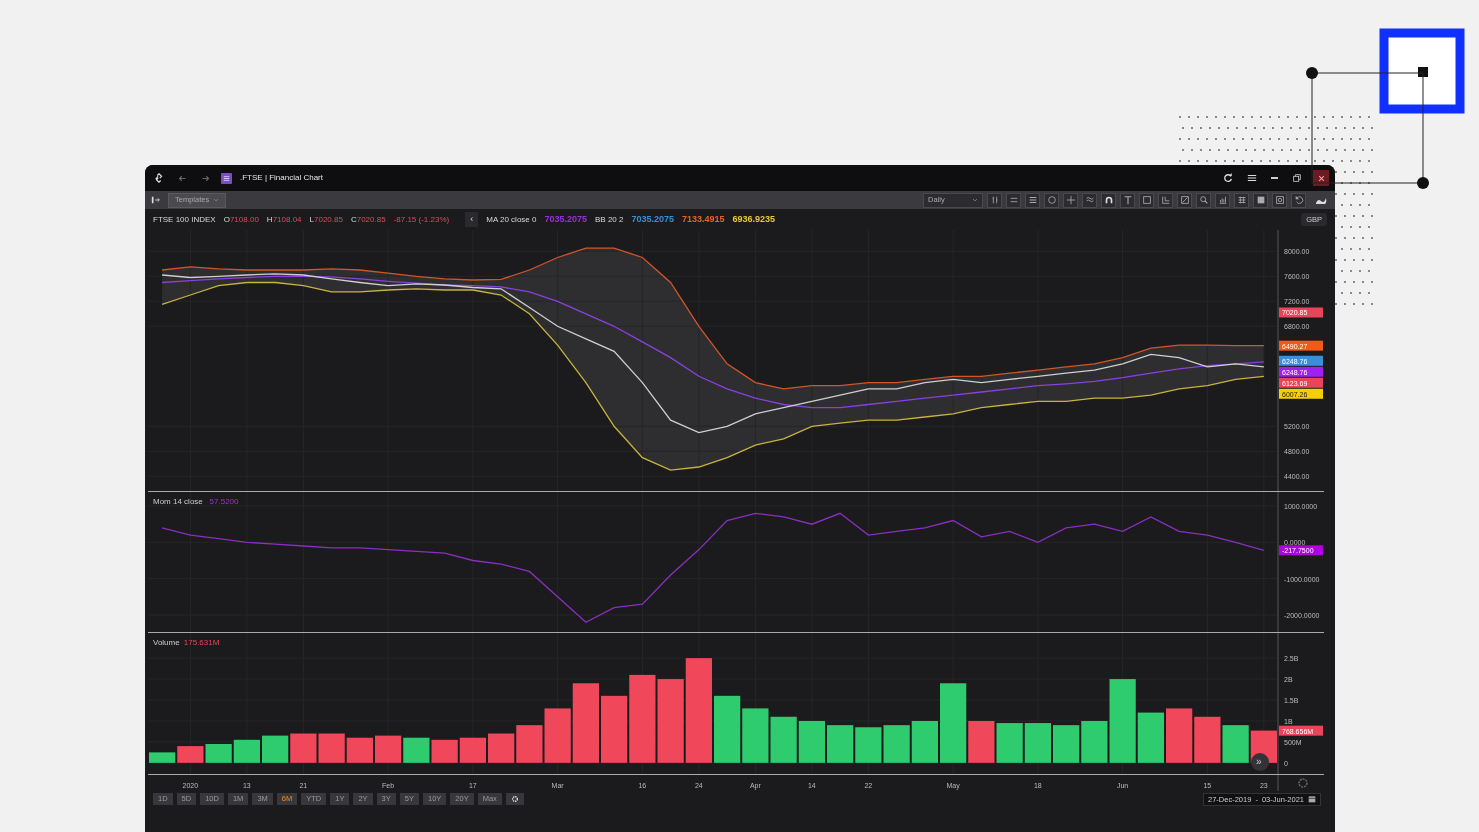 The width and height of the screenshot is (1479, 832). I want to click on compare-button, so click(1184, 200).